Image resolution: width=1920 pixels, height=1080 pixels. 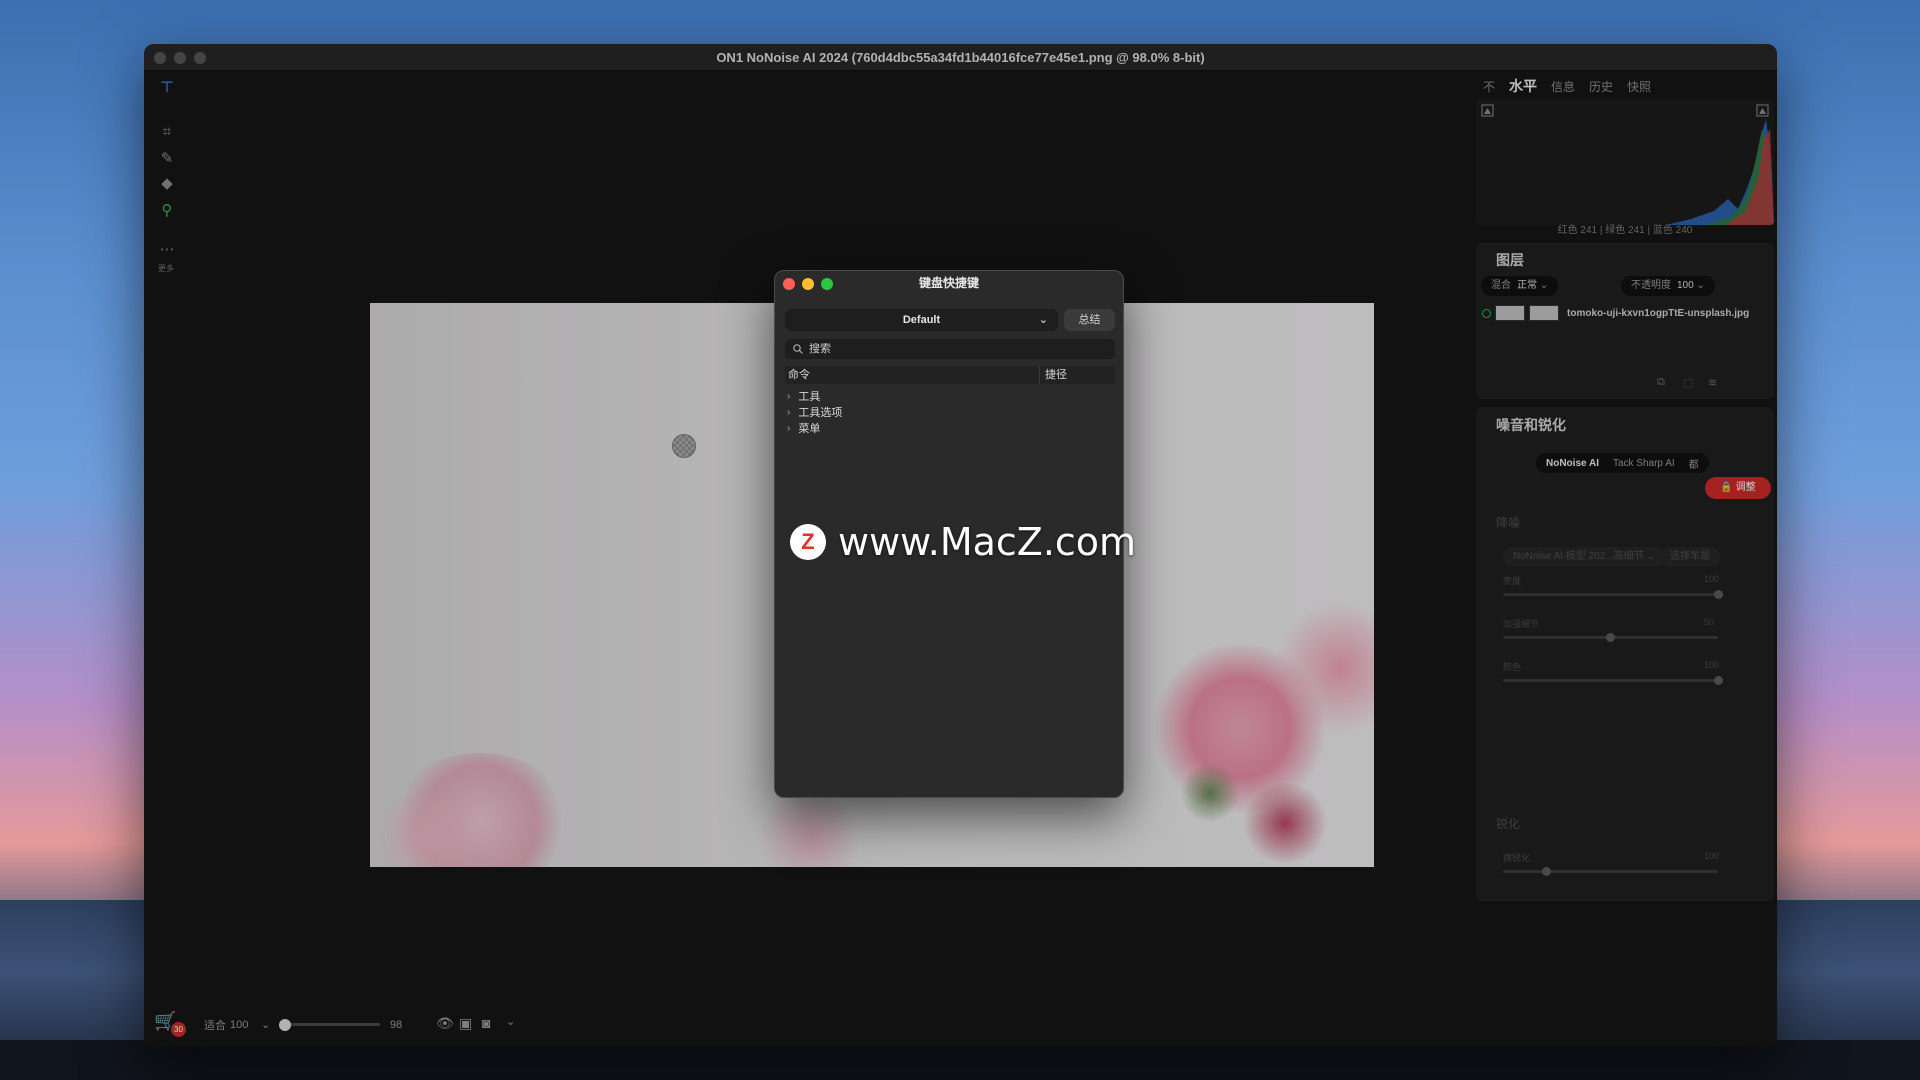 What do you see at coordinates (809, 397) in the screenshot?
I see `tree-item-label: 工具` at bounding box center [809, 397].